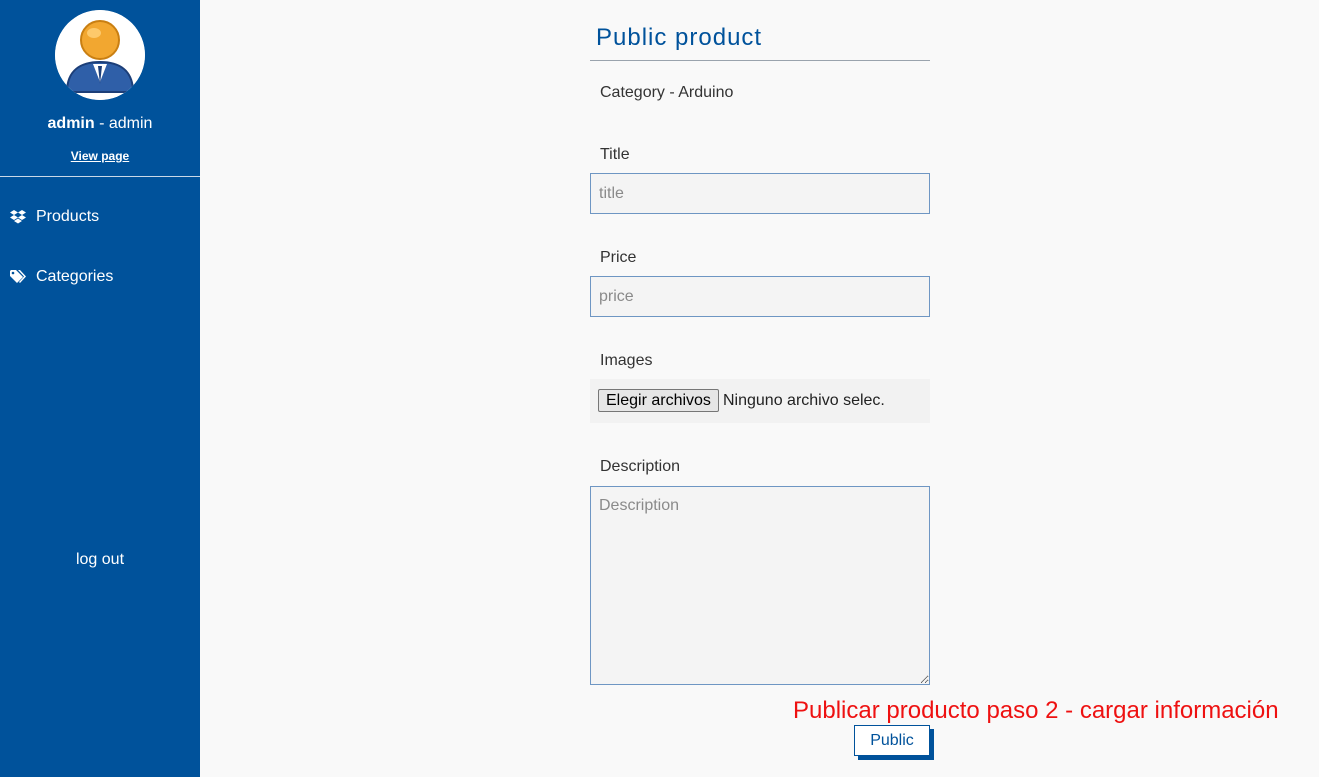 Image resolution: width=1319 pixels, height=777 pixels. I want to click on price-input, so click(760, 296).